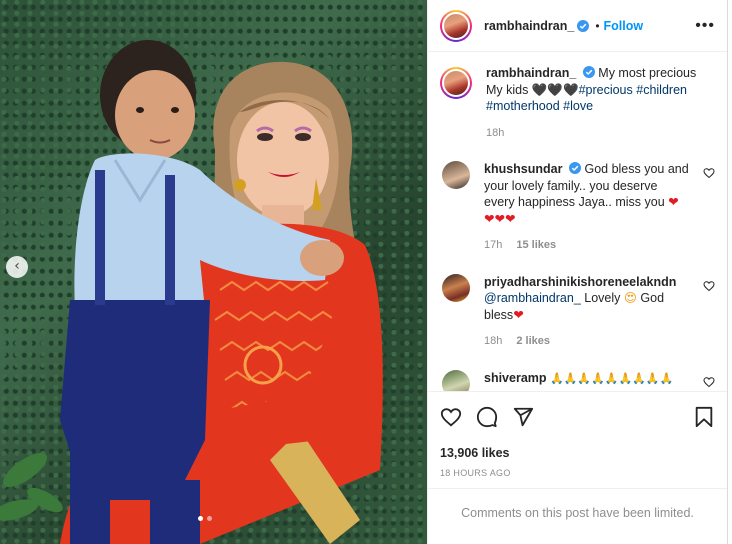 The width and height of the screenshot is (732, 544). Describe the element at coordinates (487, 417) in the screenshot. I see `comment-bubble-icon` at that location.